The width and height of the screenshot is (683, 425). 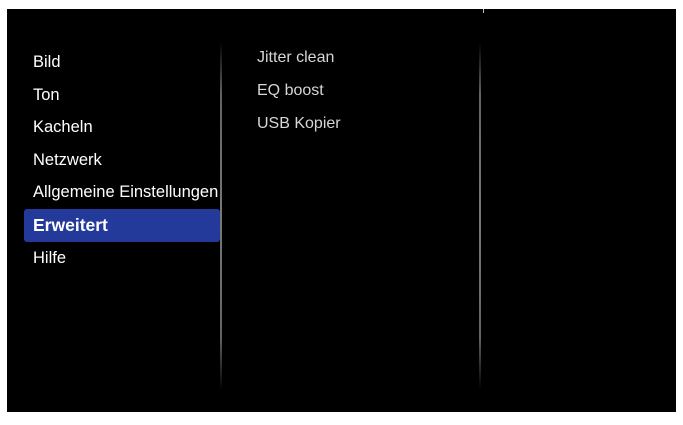 What do you see at coordinates (299, 123) in the screenshot?
I see `submenu-item-label: USB Kopier` at bounding box center [299, 123].